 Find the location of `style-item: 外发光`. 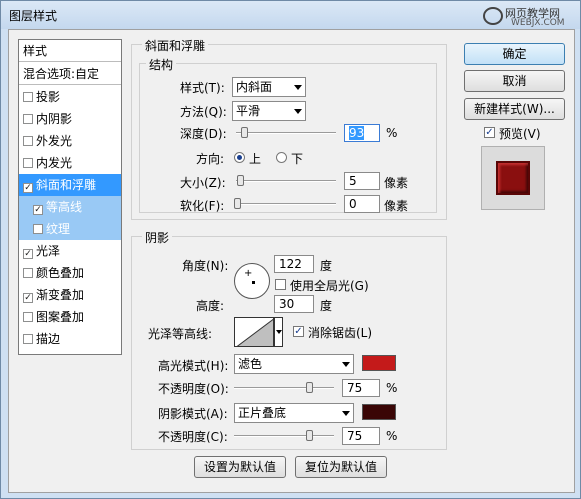

style-item: 外发光 is located at coordinates (70, 141).